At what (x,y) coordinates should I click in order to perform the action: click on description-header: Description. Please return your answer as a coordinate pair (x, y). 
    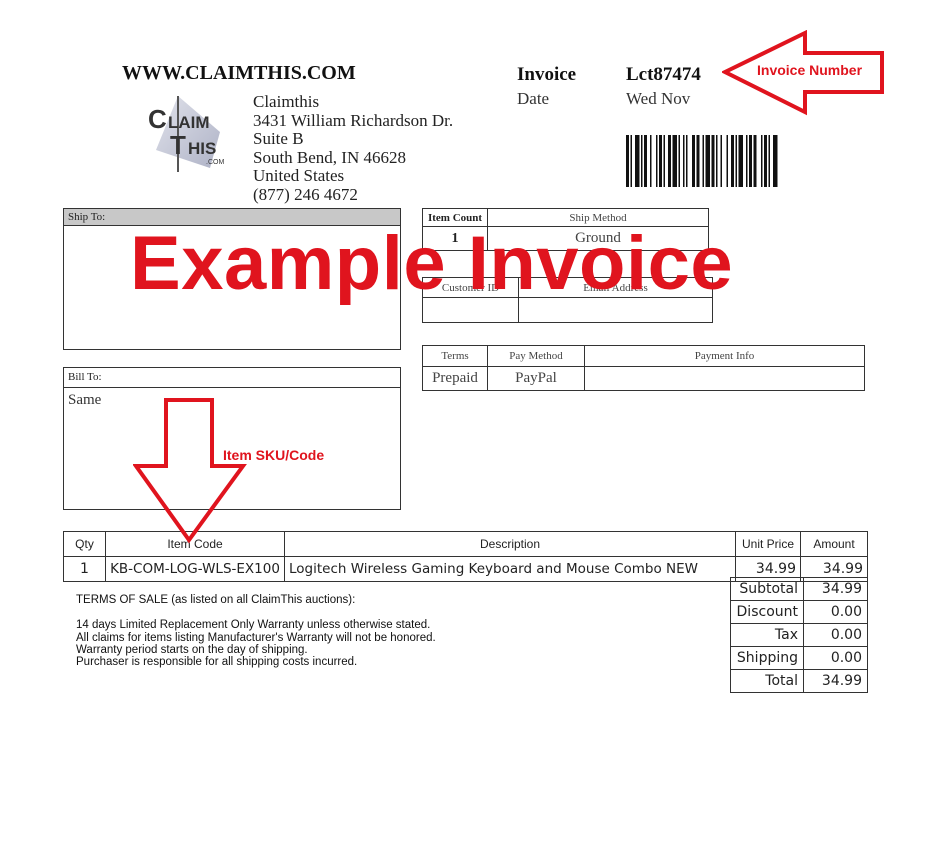
    Looking at the image, I should click on (510, 544).